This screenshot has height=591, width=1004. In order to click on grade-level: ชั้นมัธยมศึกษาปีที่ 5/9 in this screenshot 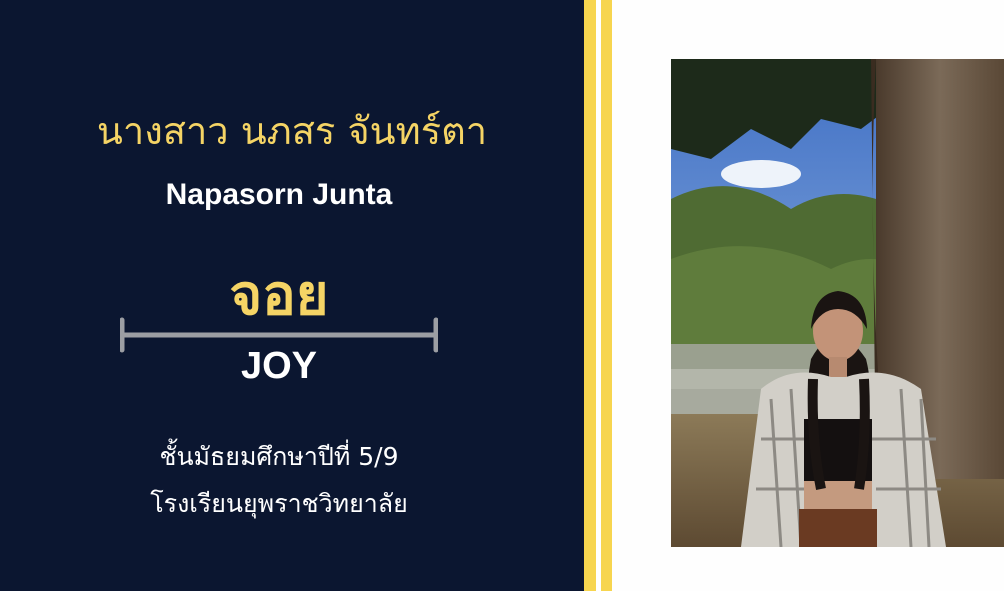, I will do `click(279, 456)`.